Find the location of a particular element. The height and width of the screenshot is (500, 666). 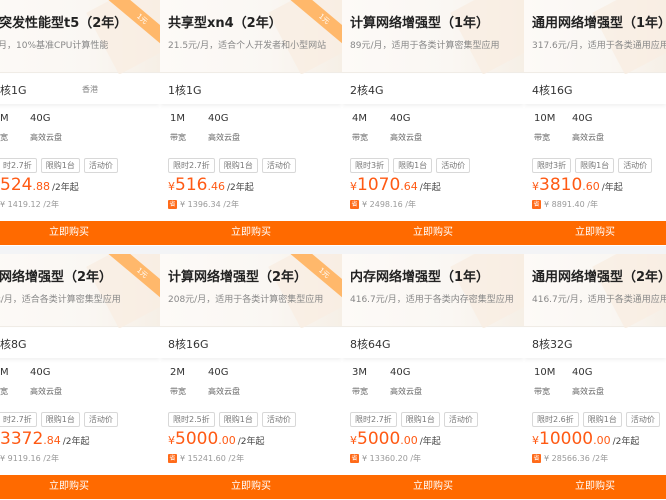

product-subtitle: 元/月，10%基准CPU计算性能 is located at coordinates (54, 46).